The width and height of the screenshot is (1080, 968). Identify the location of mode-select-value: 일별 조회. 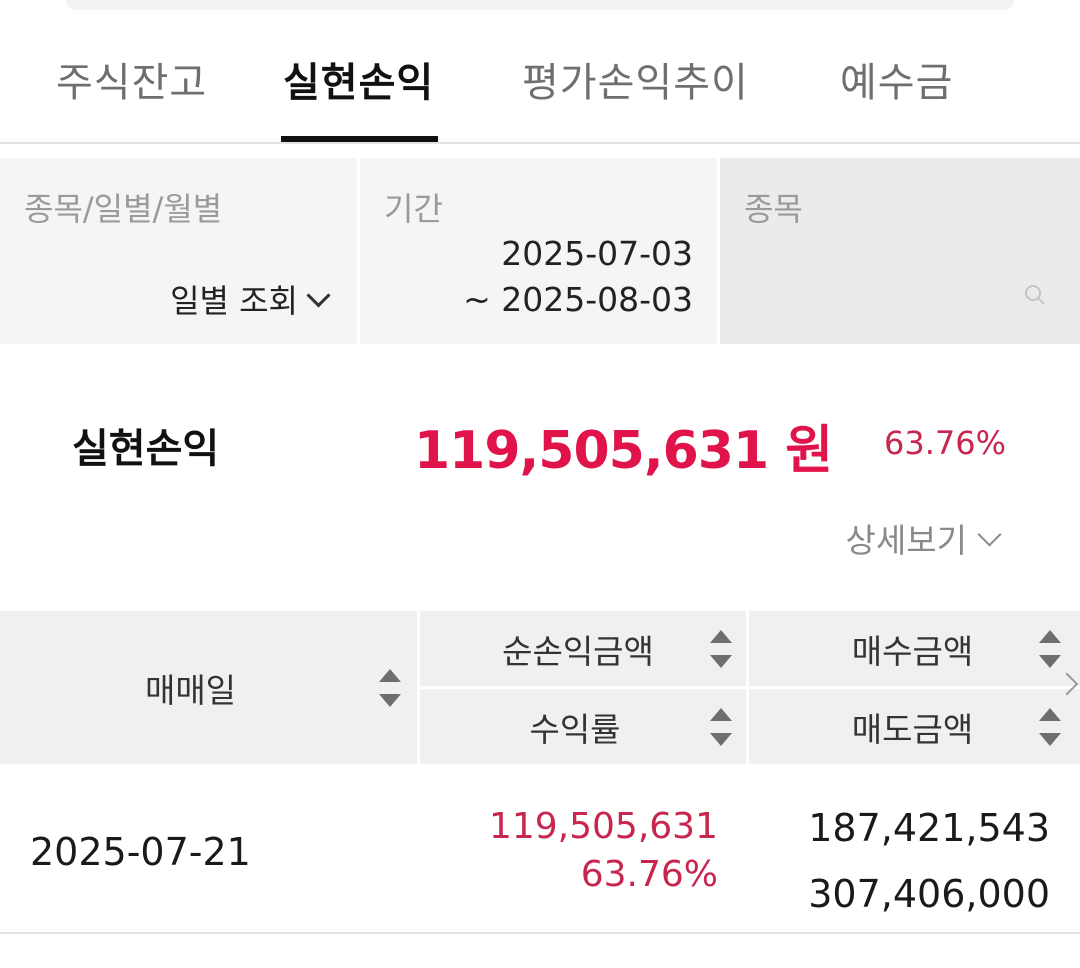
(234, 301).